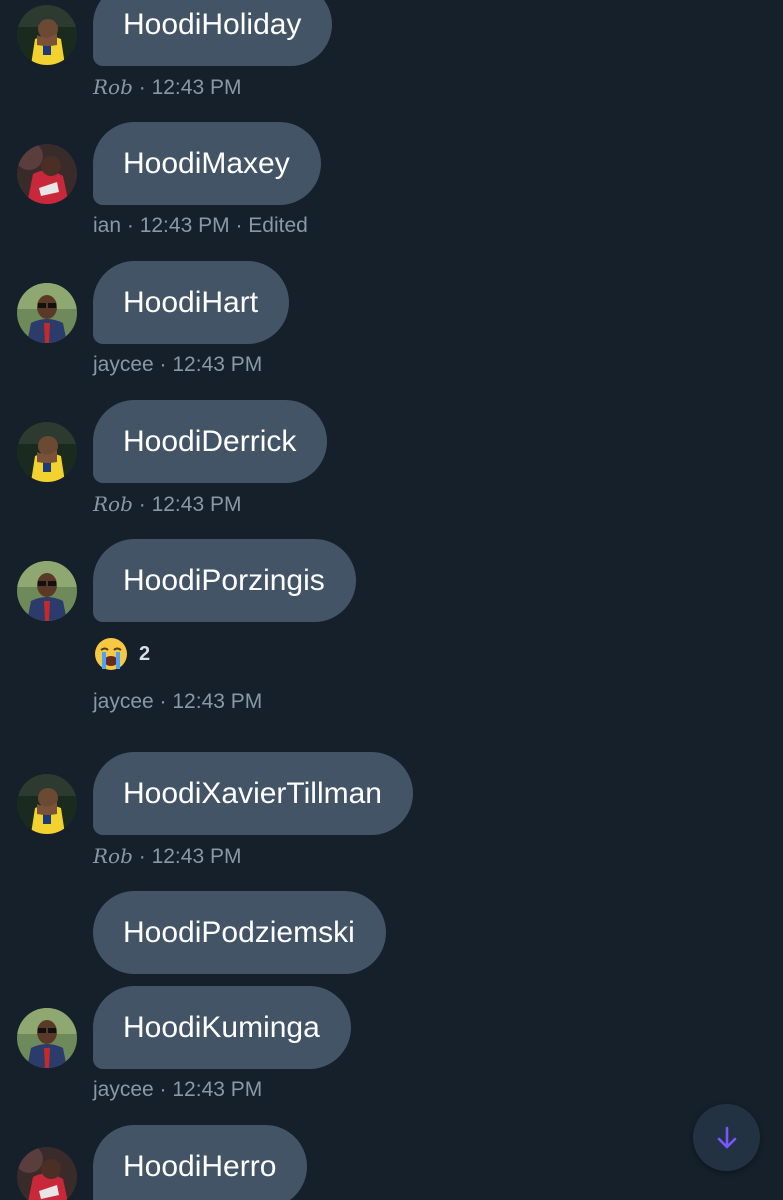 This screenshot has width=783, height=1200. I want to click on message-bubble: HoodiDerrick, so click(210, 441).